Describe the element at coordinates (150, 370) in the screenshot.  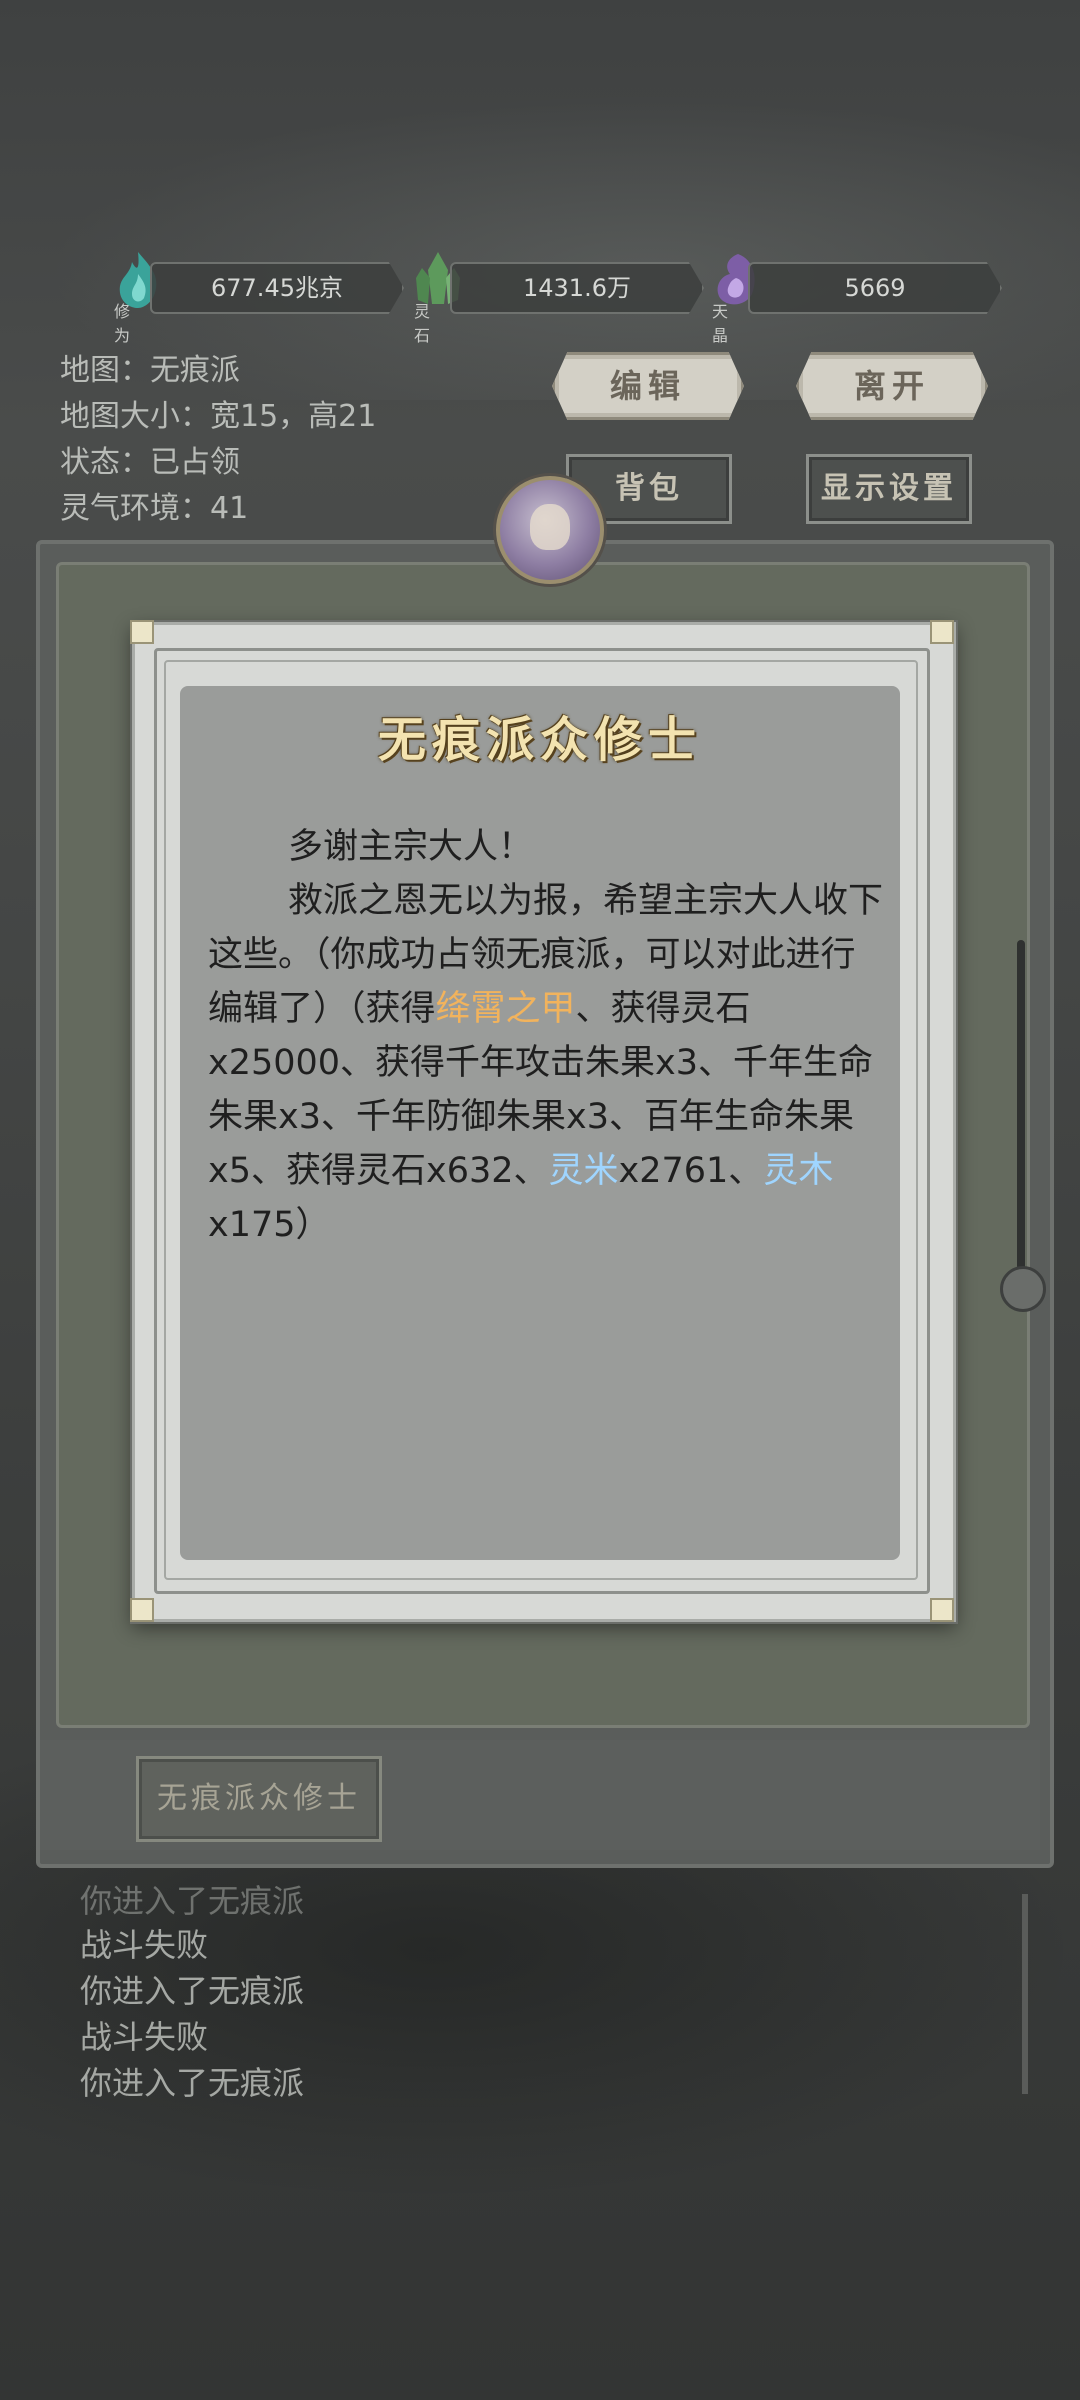
I see `map-name-text: 地图：无痕派` at that location.